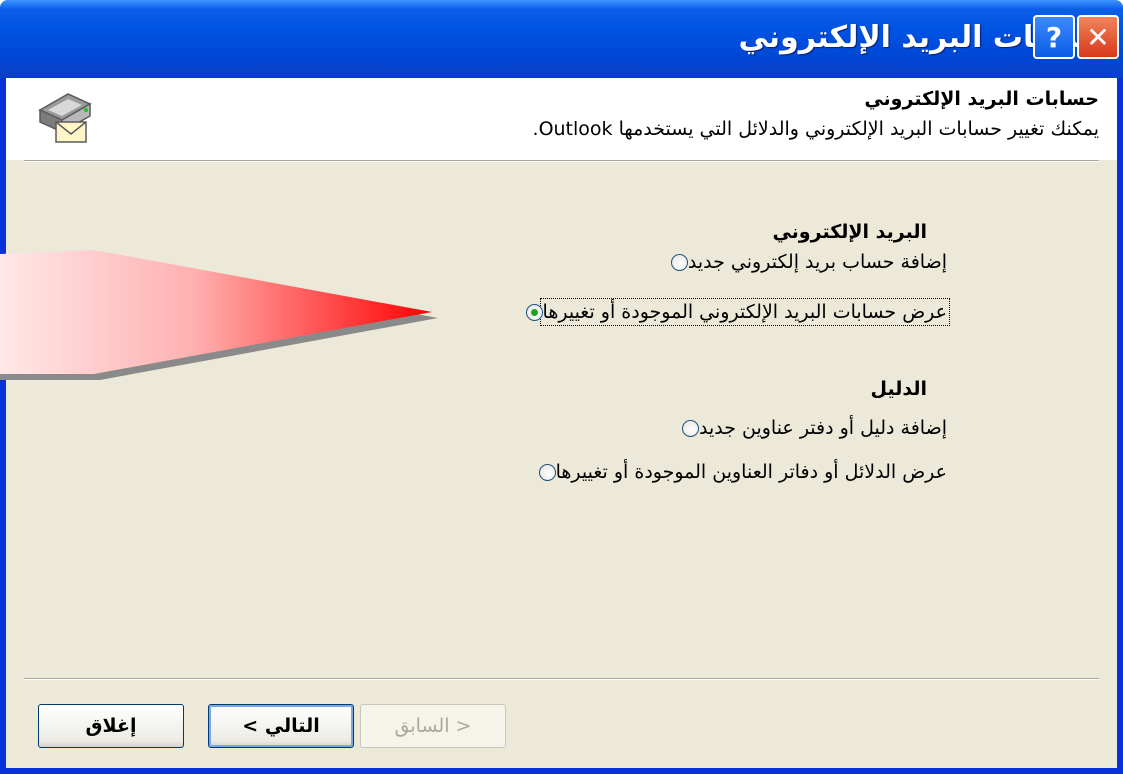 Image resolution: width=1123 pixels, height=774 pixels. I want to click on radio-add-directory: إضافة دليل أو دفتر عناوين جديد, so click(810, 428).